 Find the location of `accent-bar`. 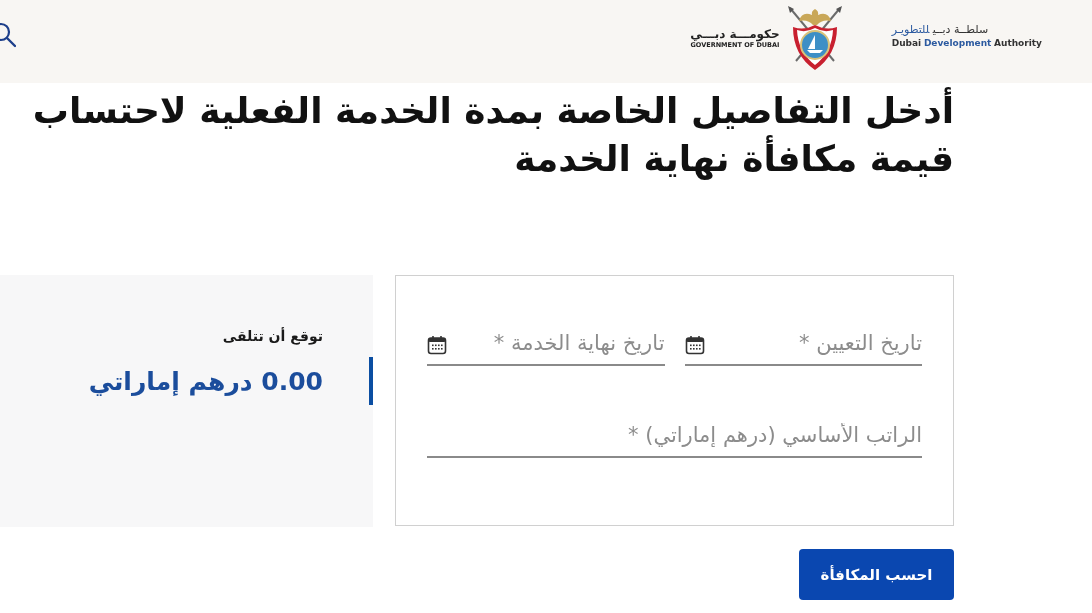

accent-bar is located at coordinates (371, 381).